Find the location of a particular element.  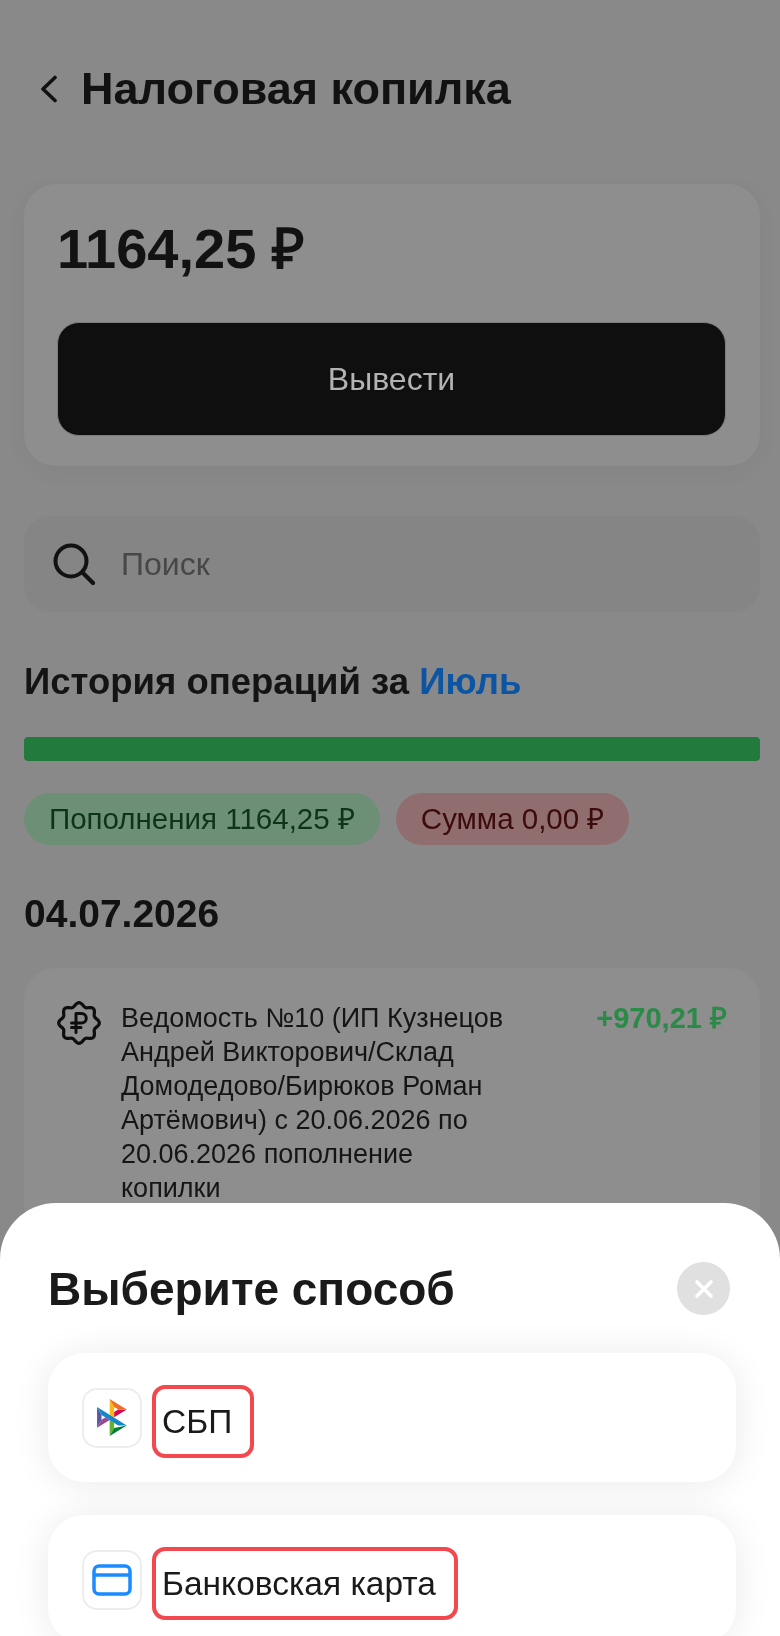

ruble-badge-icon is located at coordinates (79, 1023).